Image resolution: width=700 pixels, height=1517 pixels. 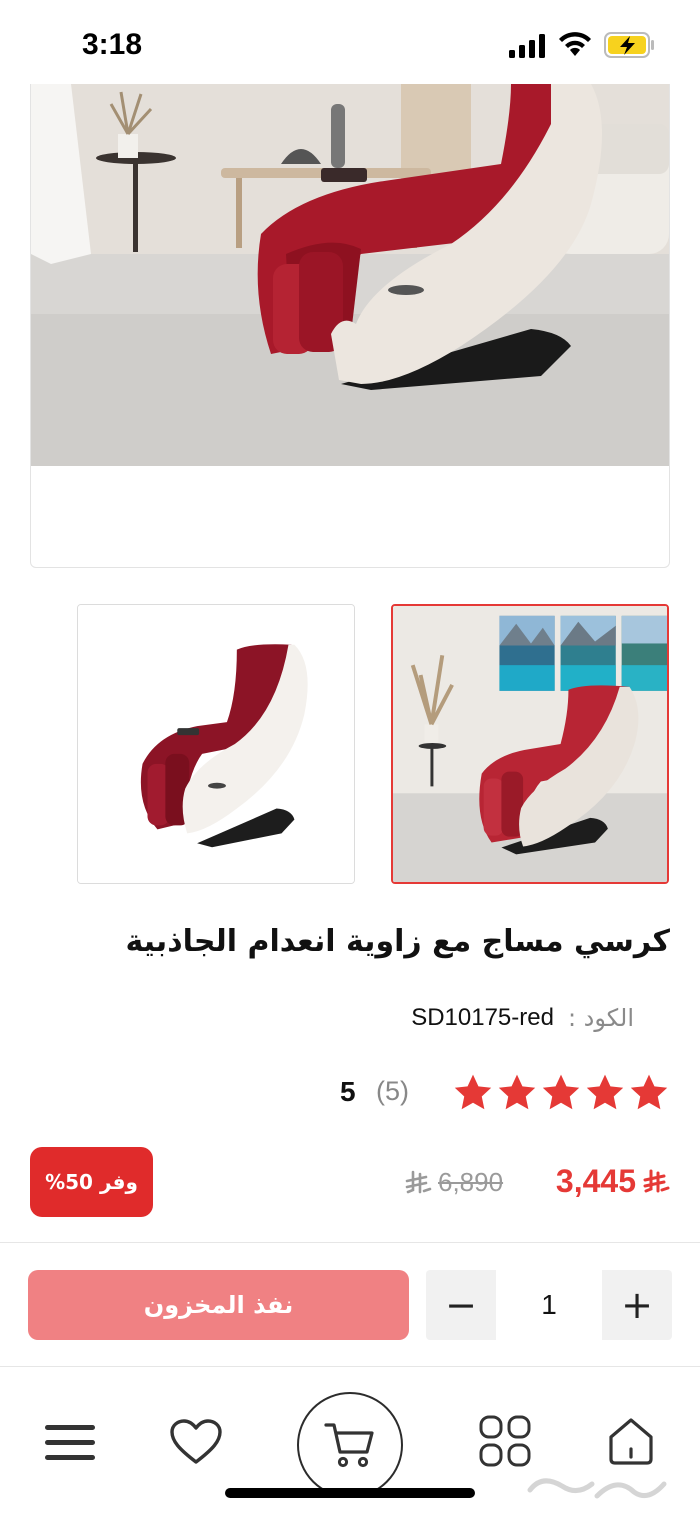 I want to click on old-price: 6,890, so click(x=453, y=1182).